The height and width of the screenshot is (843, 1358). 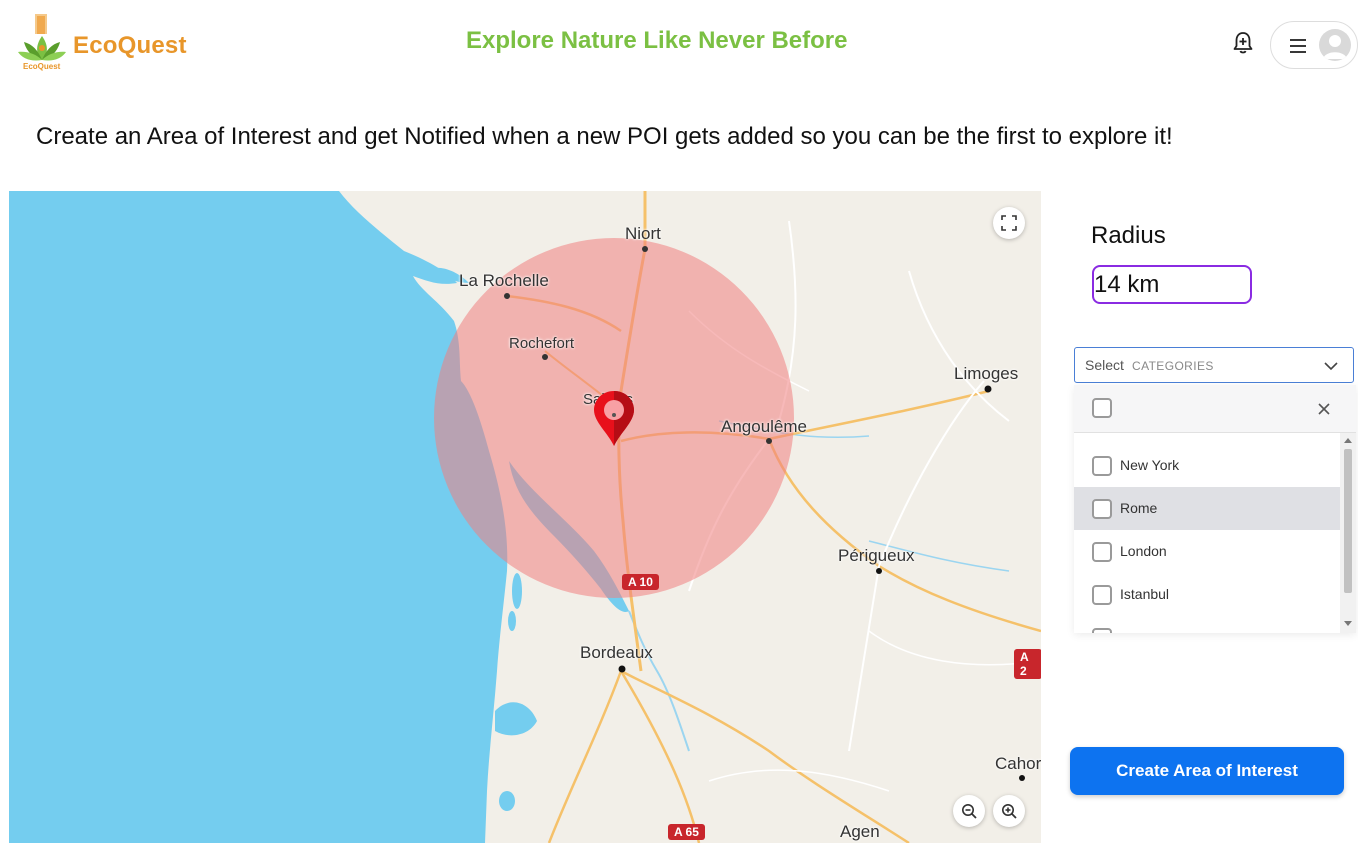 What do you see at coordinates (1335, 45) in the screenshot?
I see `user-avatar-icon` at bounding box center [1335, 45].